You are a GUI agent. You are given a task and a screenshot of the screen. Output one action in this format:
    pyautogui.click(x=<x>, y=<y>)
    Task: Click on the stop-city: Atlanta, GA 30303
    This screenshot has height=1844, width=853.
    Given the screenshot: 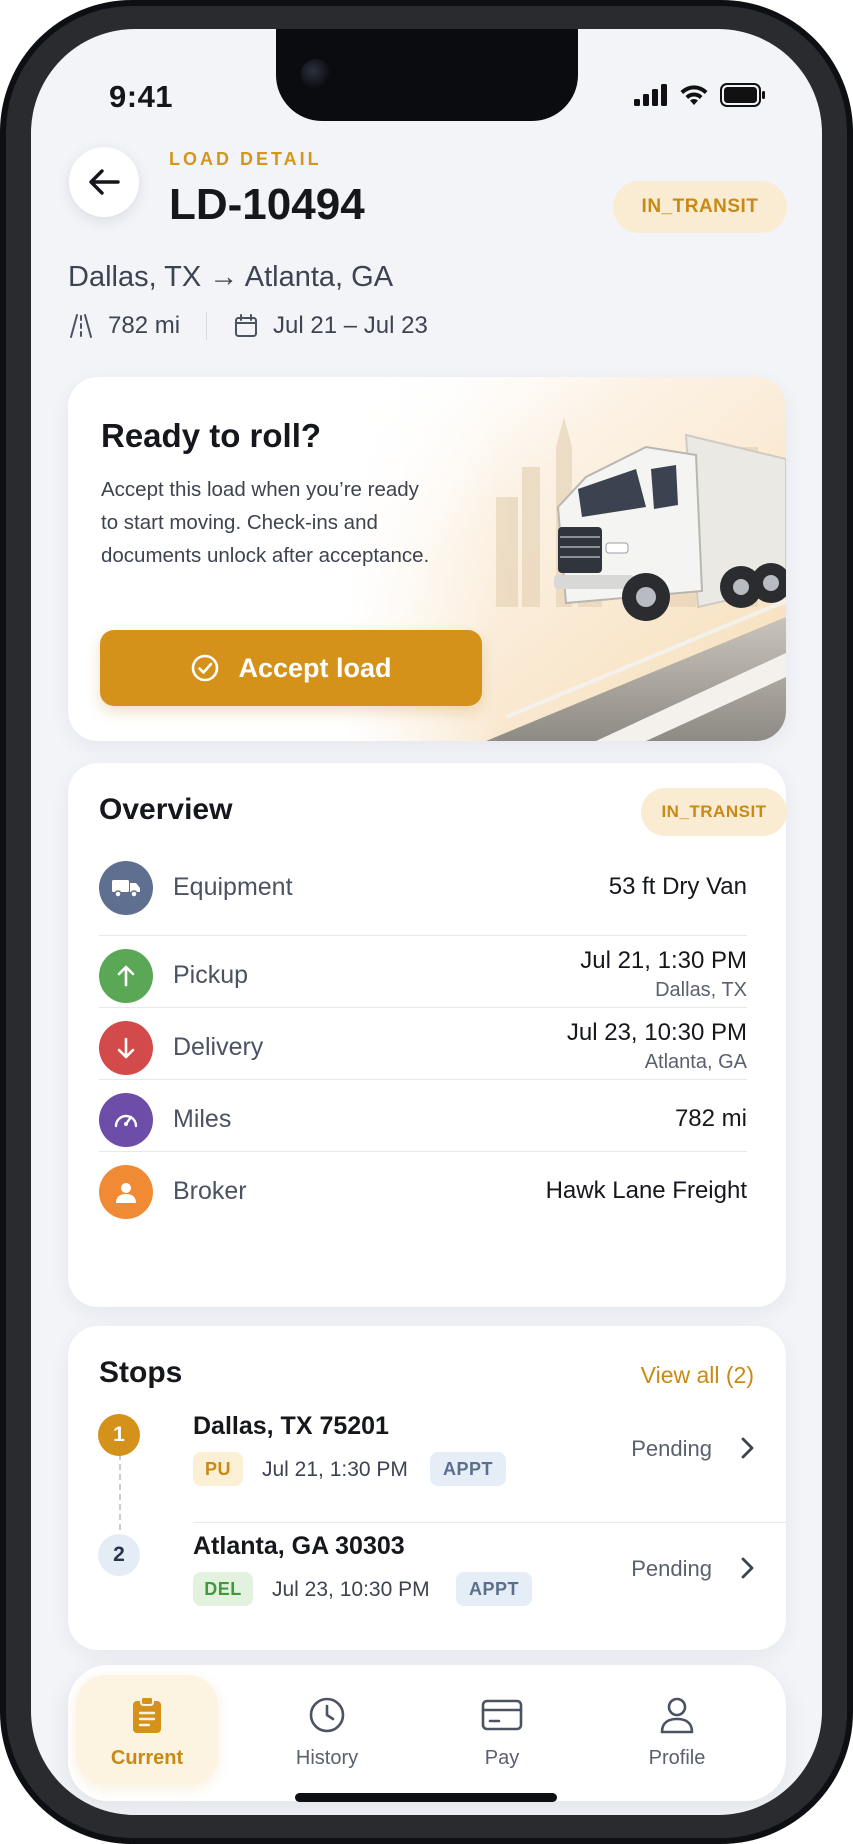 What is the action you would take?
    pyautogui.click(x=299, y=1546)
    